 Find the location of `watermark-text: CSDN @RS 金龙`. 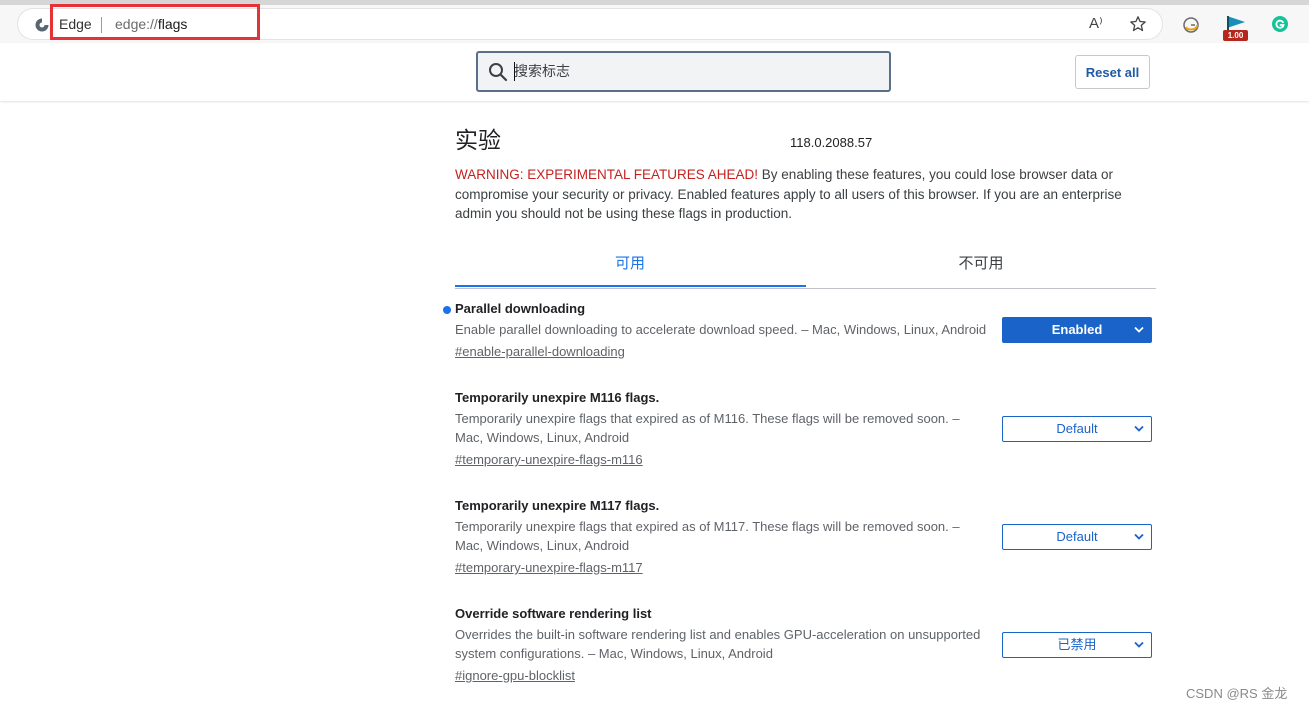

watermark-text: CSDN @RS 金龙 is located at coordinates (1237, 693).